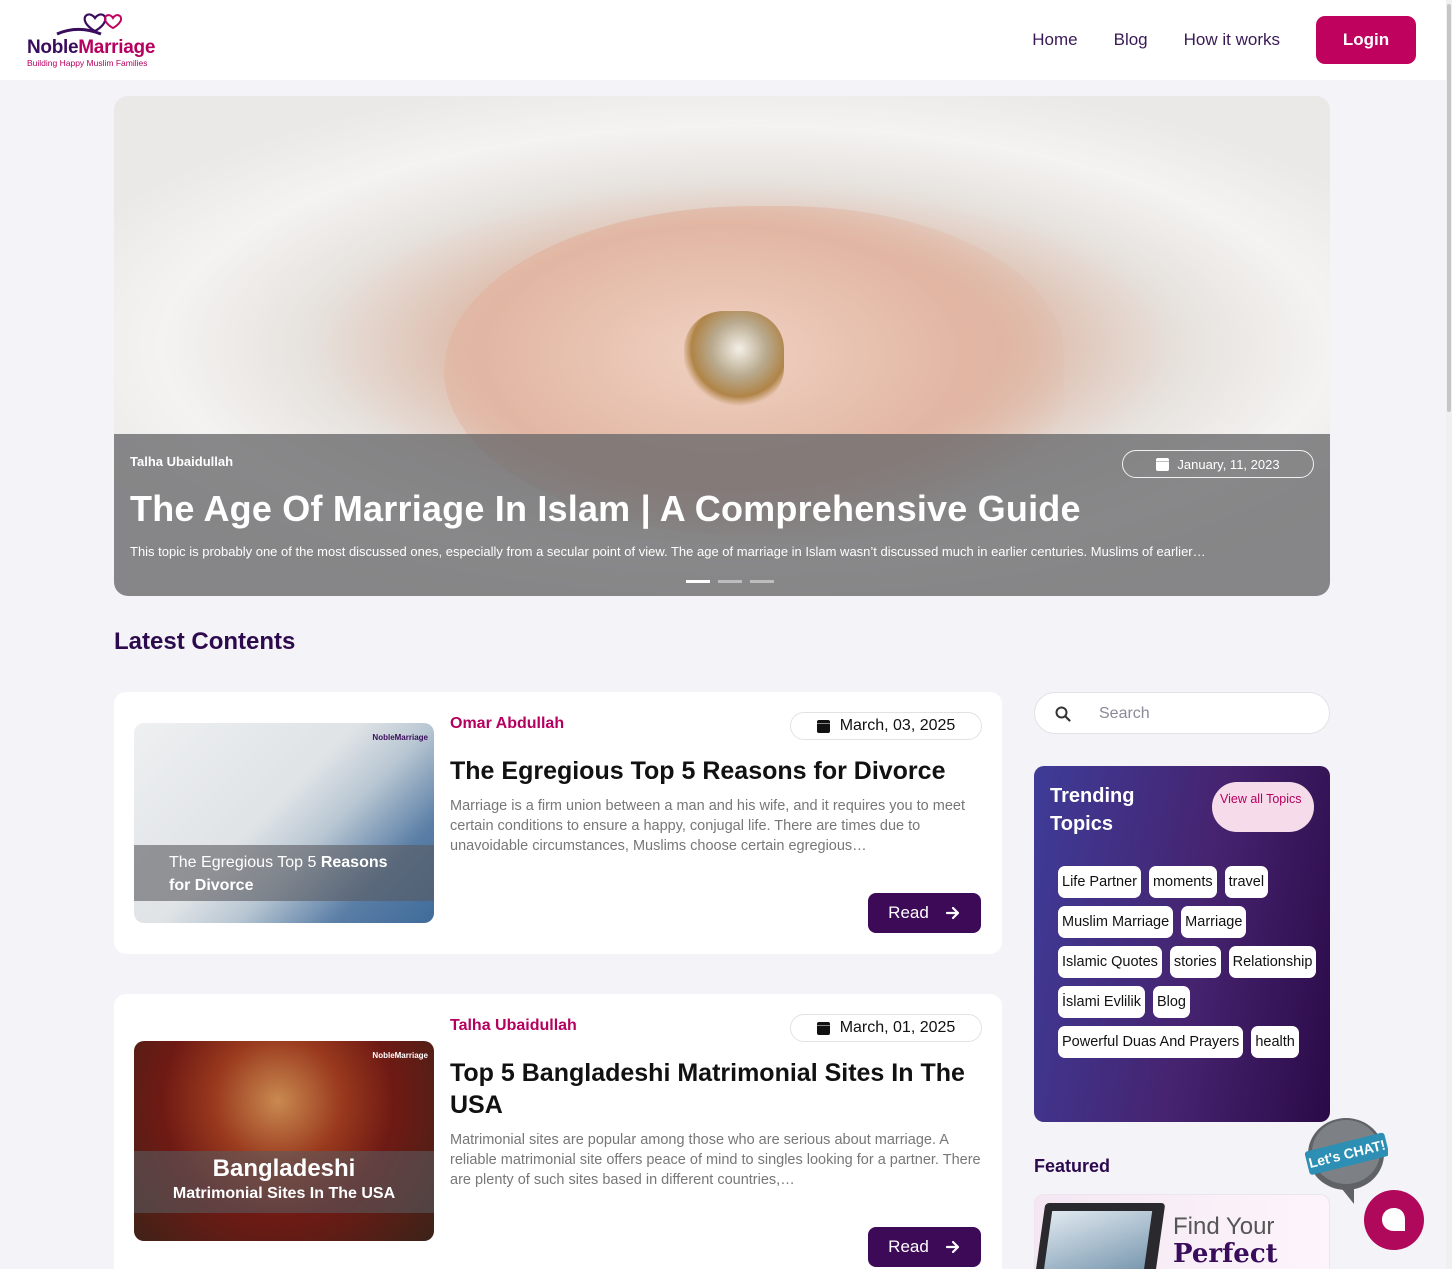 This screenshot has height=1269, width=1452. I want to click on post-title: The Egregious Top 5 Reasons for Divorce, so click(720, 771).